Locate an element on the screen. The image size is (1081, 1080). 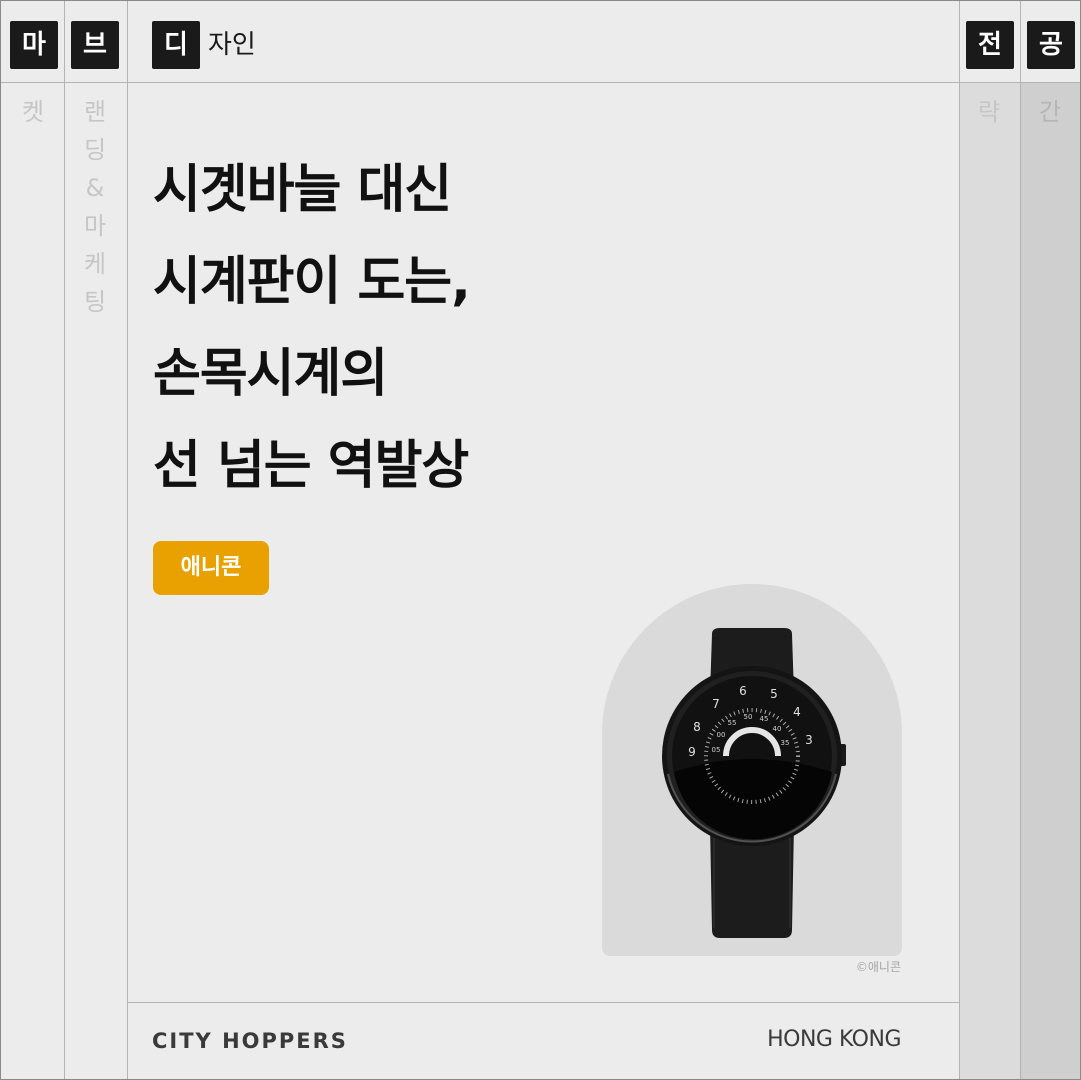
watch-minute-label: 40 is located at coordinates (777, 729).